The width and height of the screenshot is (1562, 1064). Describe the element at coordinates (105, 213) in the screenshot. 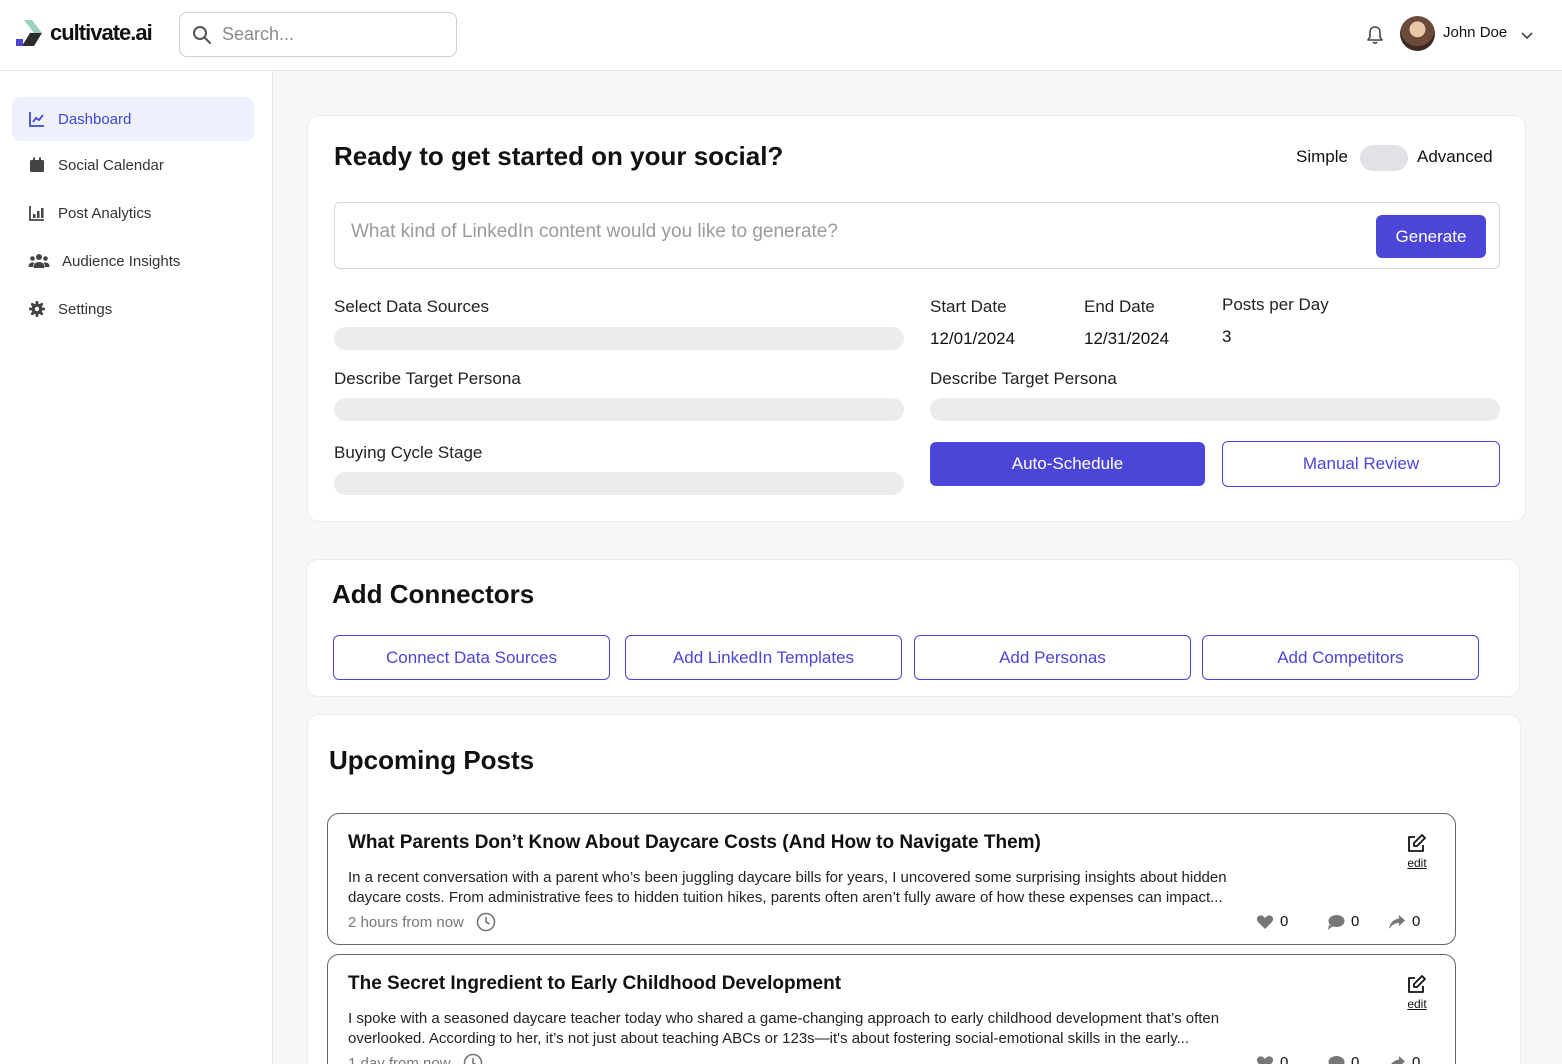

I see `sidebar-item-label: Post Analytics` at that location.